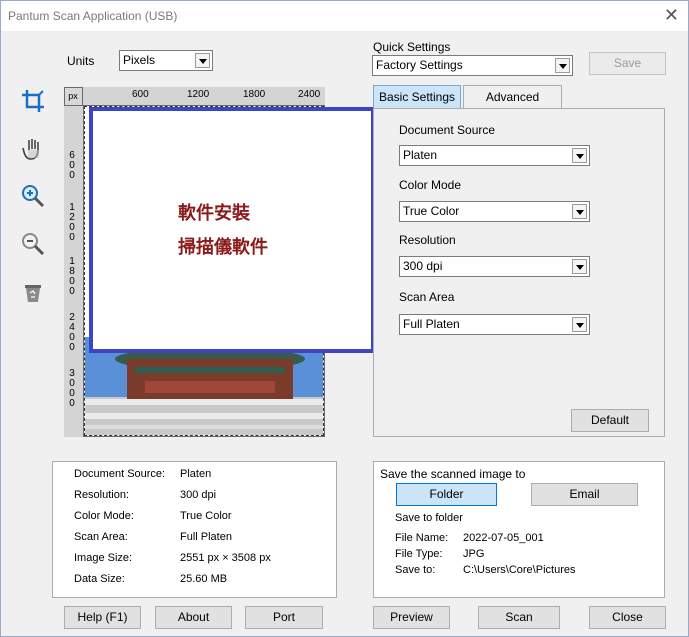  I want to click on info-value: 2551 px × 3508 px, so click(225, 558).